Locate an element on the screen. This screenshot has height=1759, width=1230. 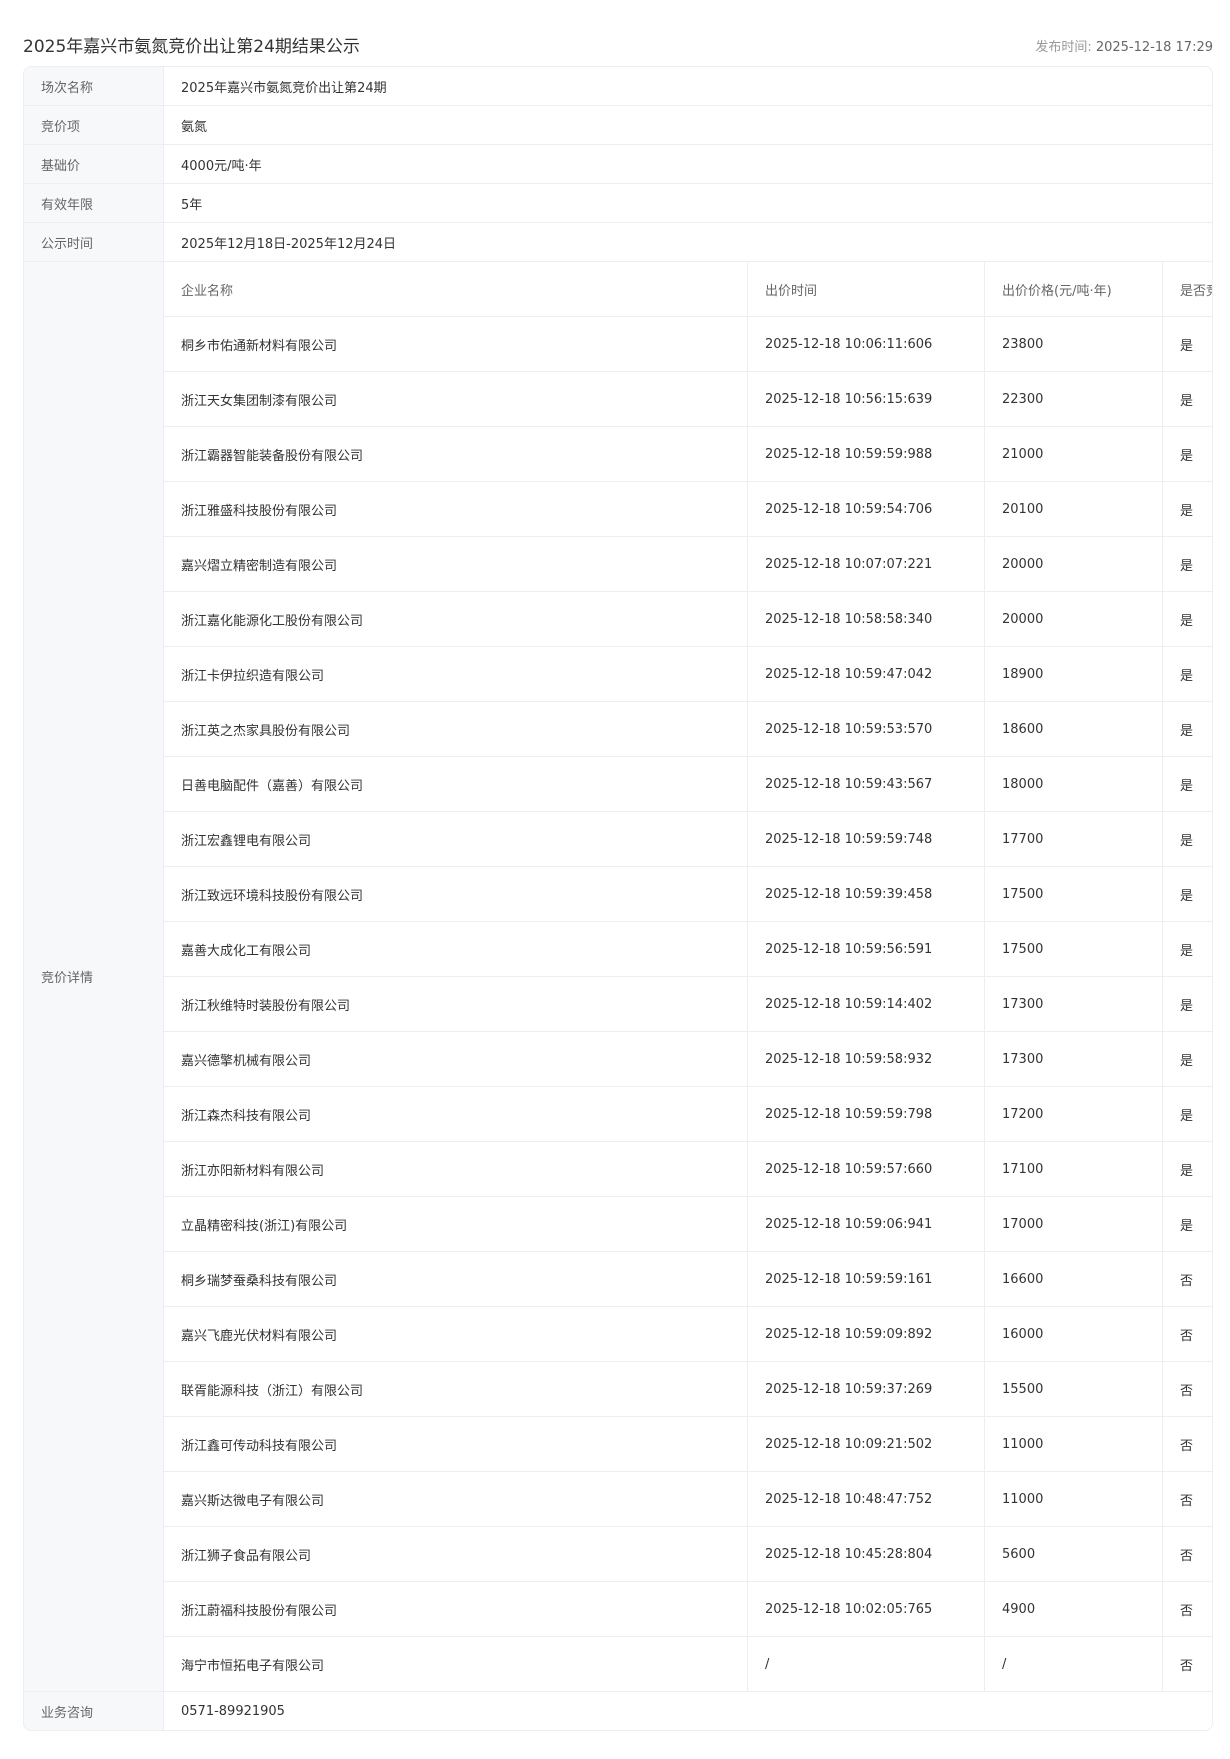
row-validity: 有效年限 5年 is located at coordinates (618, 203).